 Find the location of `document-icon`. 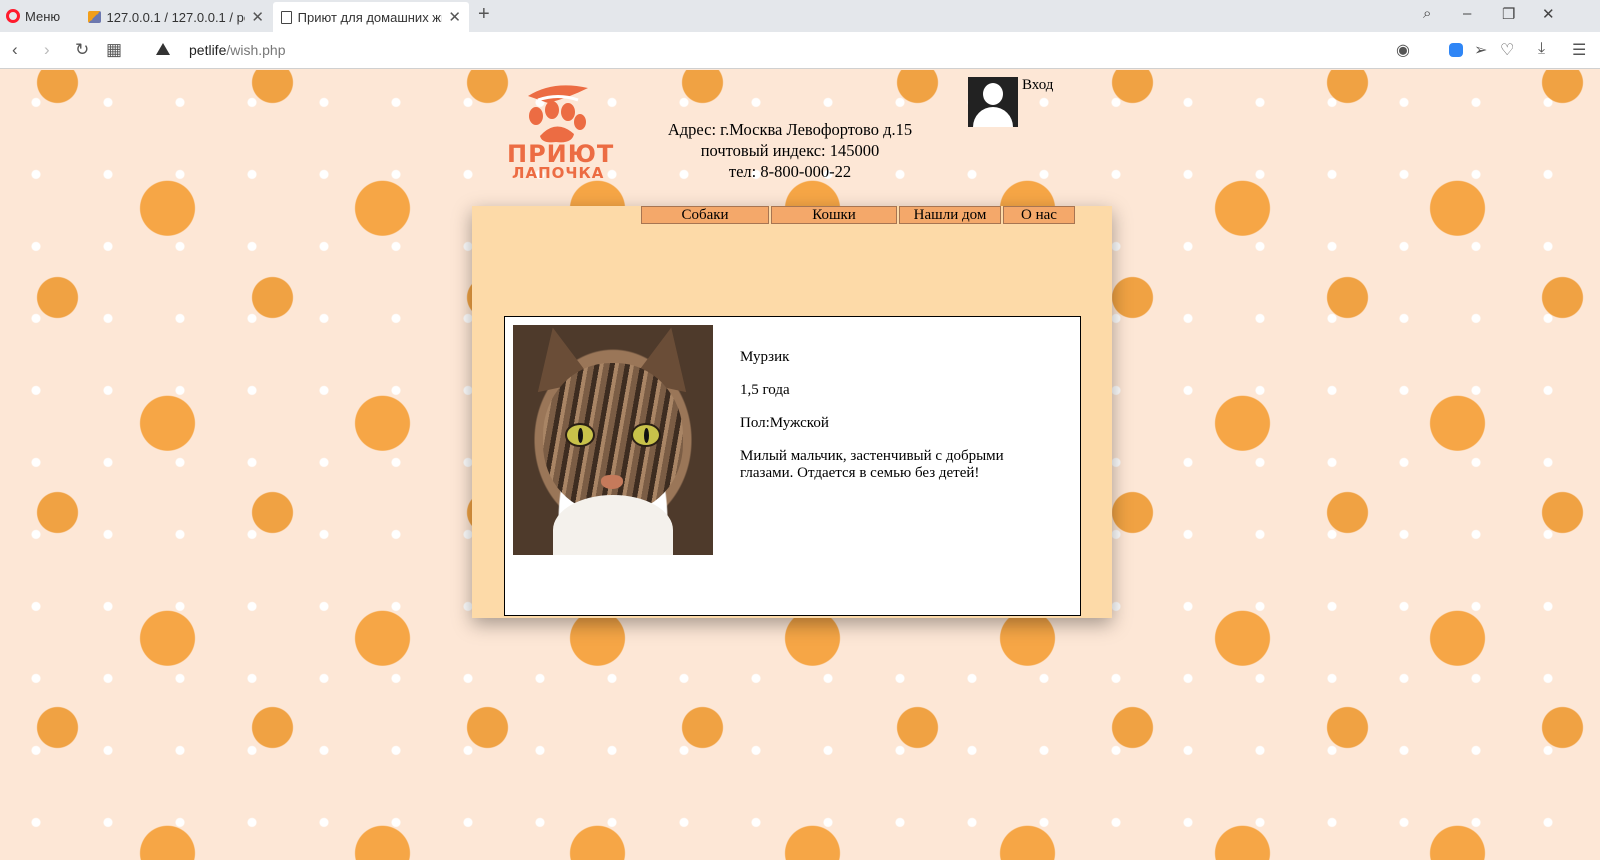

document-icon is located at coordinates (286, 17).